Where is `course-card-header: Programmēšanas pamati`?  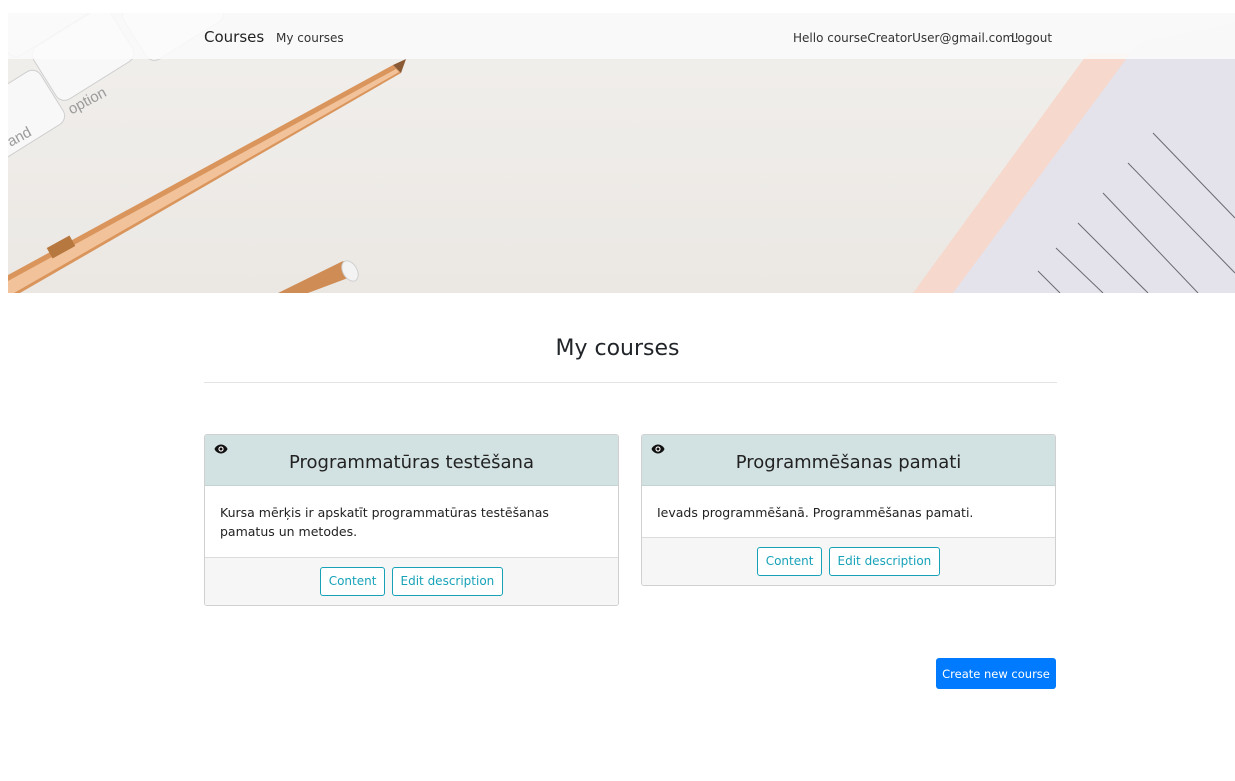 course-card-header: Programmēšanas pamati is located at coordinates (848, 460).